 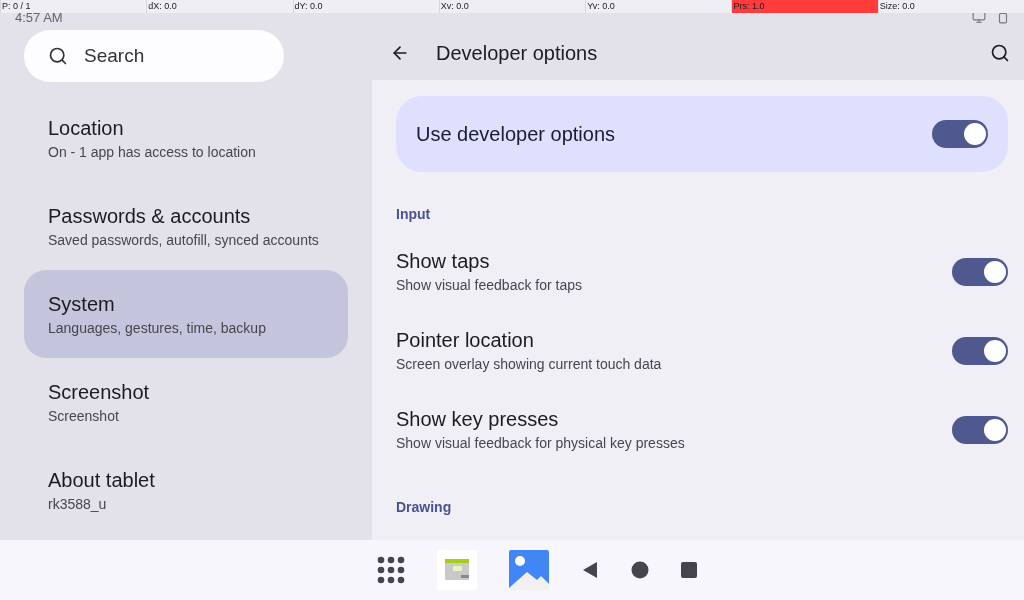 What do you see at coordinates (590, 570) in the screenshot?
I see `back-nav-button` at bounding box center [590, 570].